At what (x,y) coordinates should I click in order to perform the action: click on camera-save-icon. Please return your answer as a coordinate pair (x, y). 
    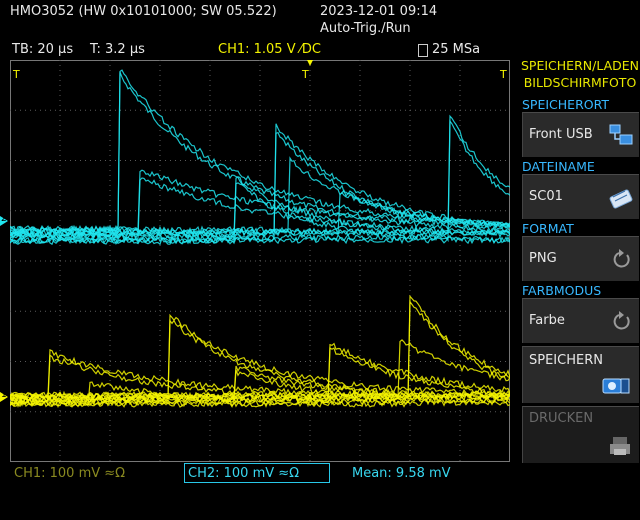
    Looking at the image, I should click on (616, 386).